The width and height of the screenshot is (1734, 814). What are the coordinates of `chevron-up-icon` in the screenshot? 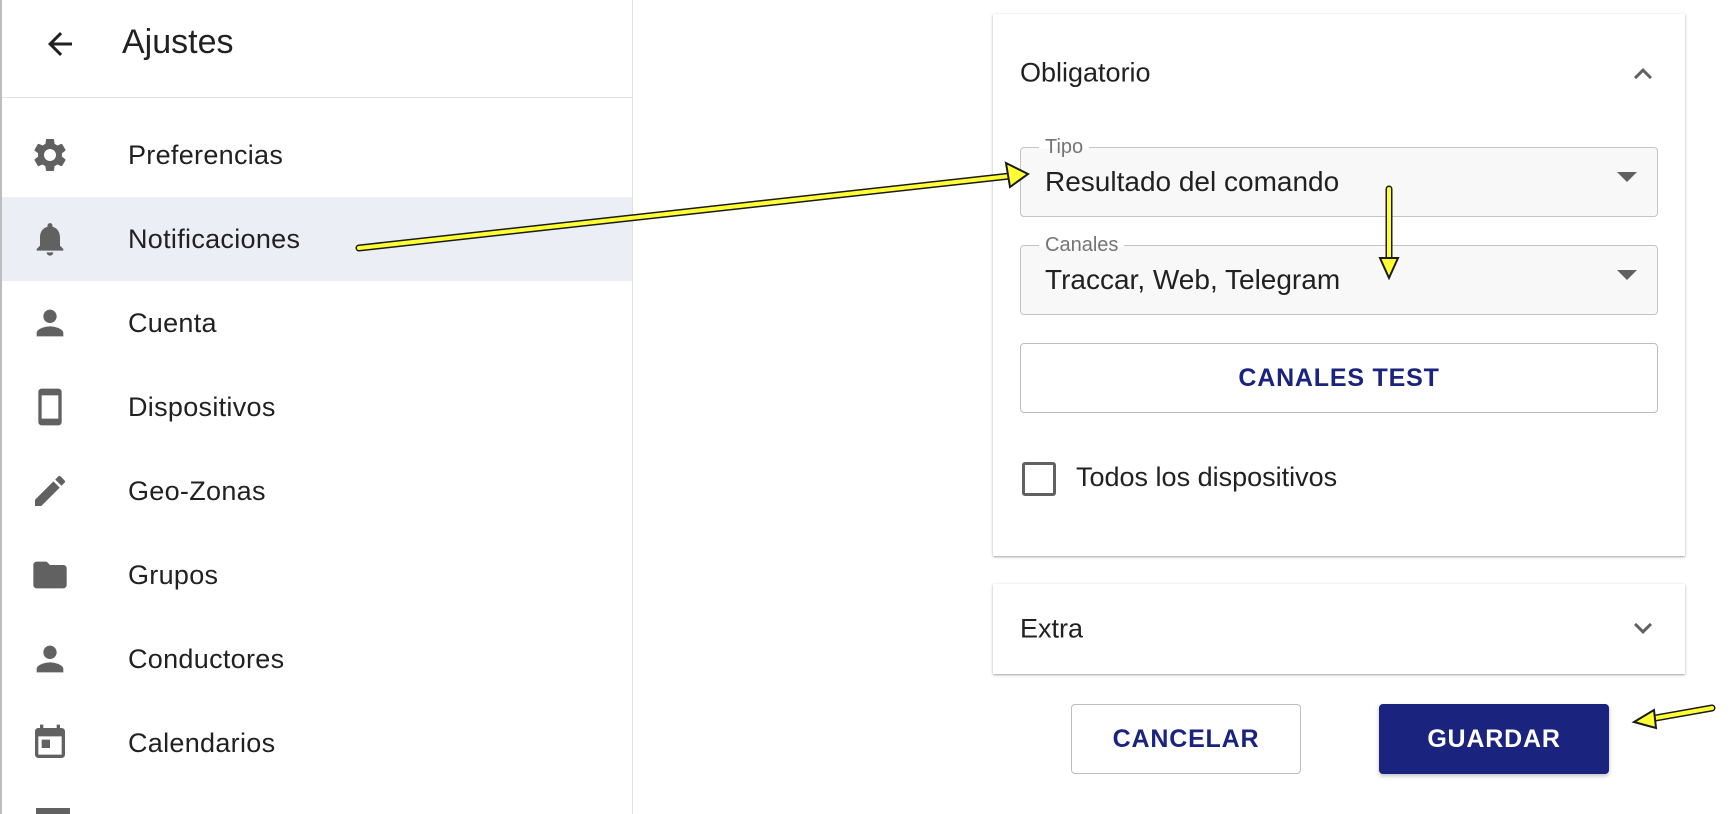 It's located at (1643, 74).